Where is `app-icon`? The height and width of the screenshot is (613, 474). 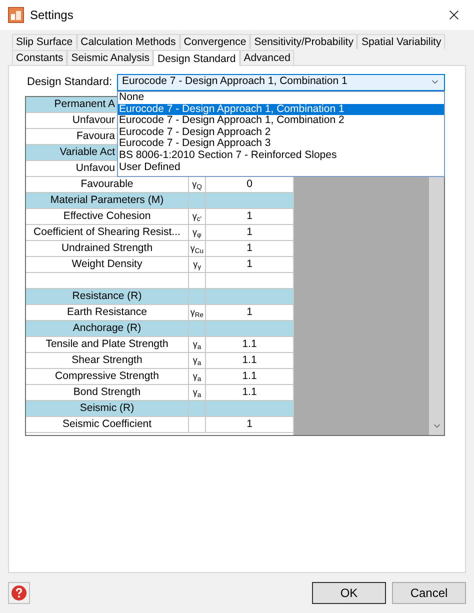
app-icon is located at coordinates (16, 15).